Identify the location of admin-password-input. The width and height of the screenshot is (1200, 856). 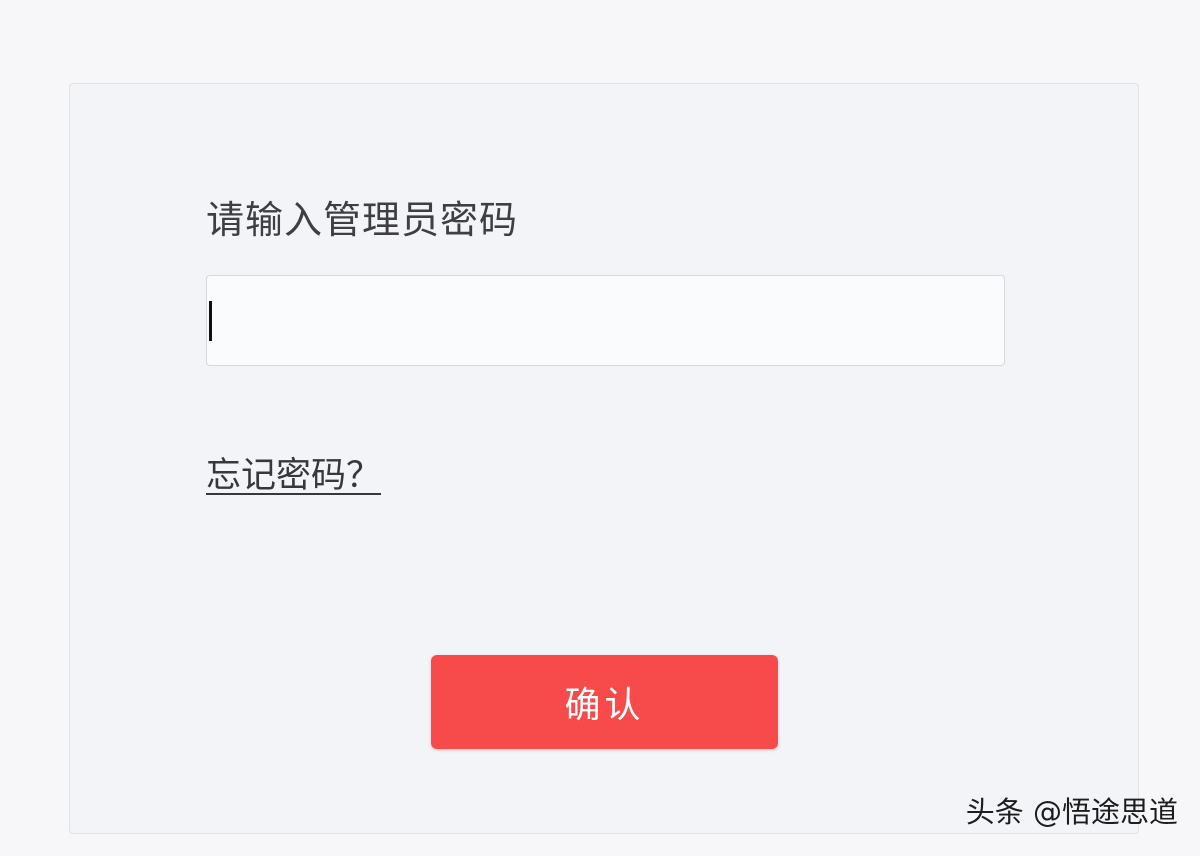
(605, 320).